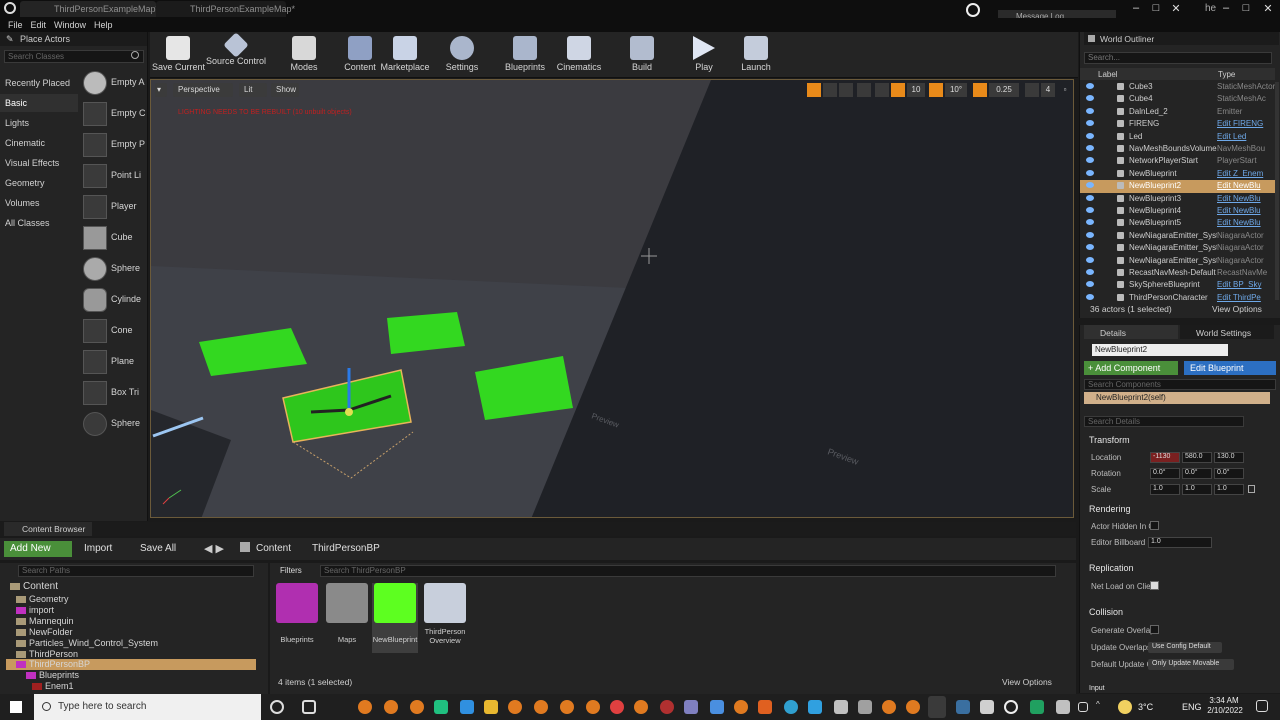 The width and height of the screenshot is (1280, 720). Describe the element at coordinates (704, 55) in the screenshot. I see `play-button: Play` at that location.